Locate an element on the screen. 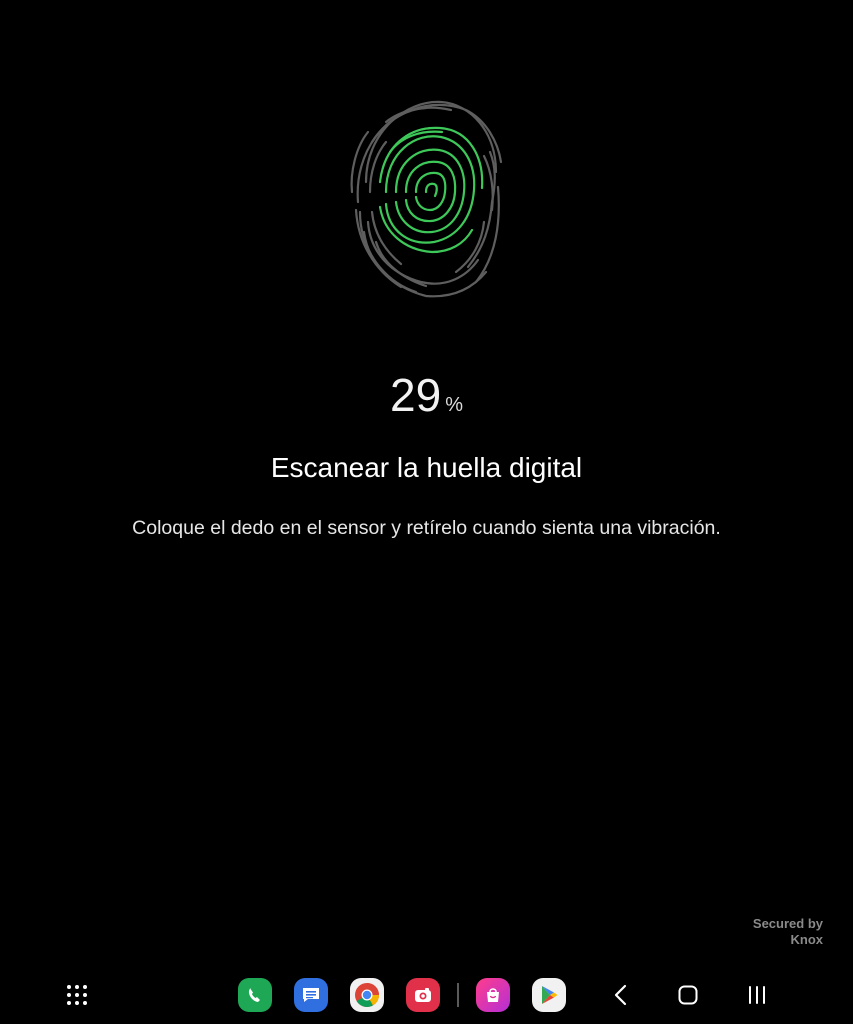  progress-unit: % is located at coordinates (454, 405).